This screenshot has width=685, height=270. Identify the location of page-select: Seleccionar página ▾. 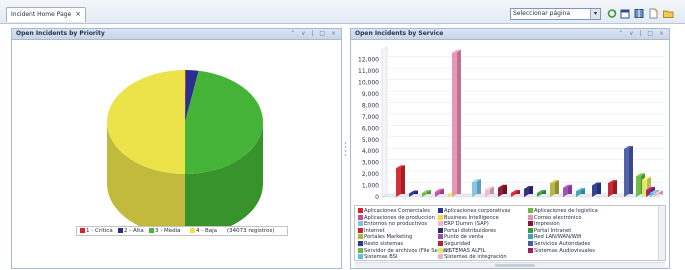
(555, 14).